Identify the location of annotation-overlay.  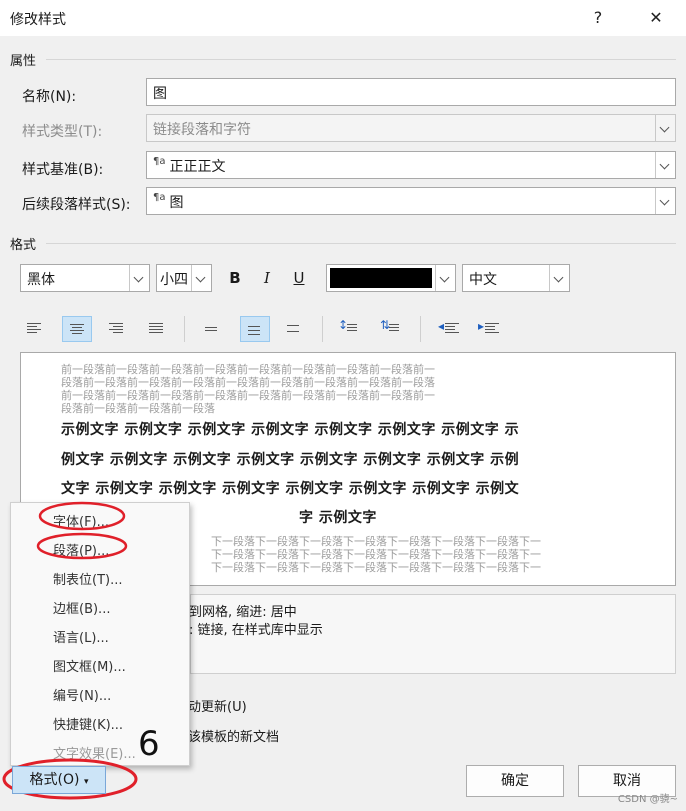
(70, 650).